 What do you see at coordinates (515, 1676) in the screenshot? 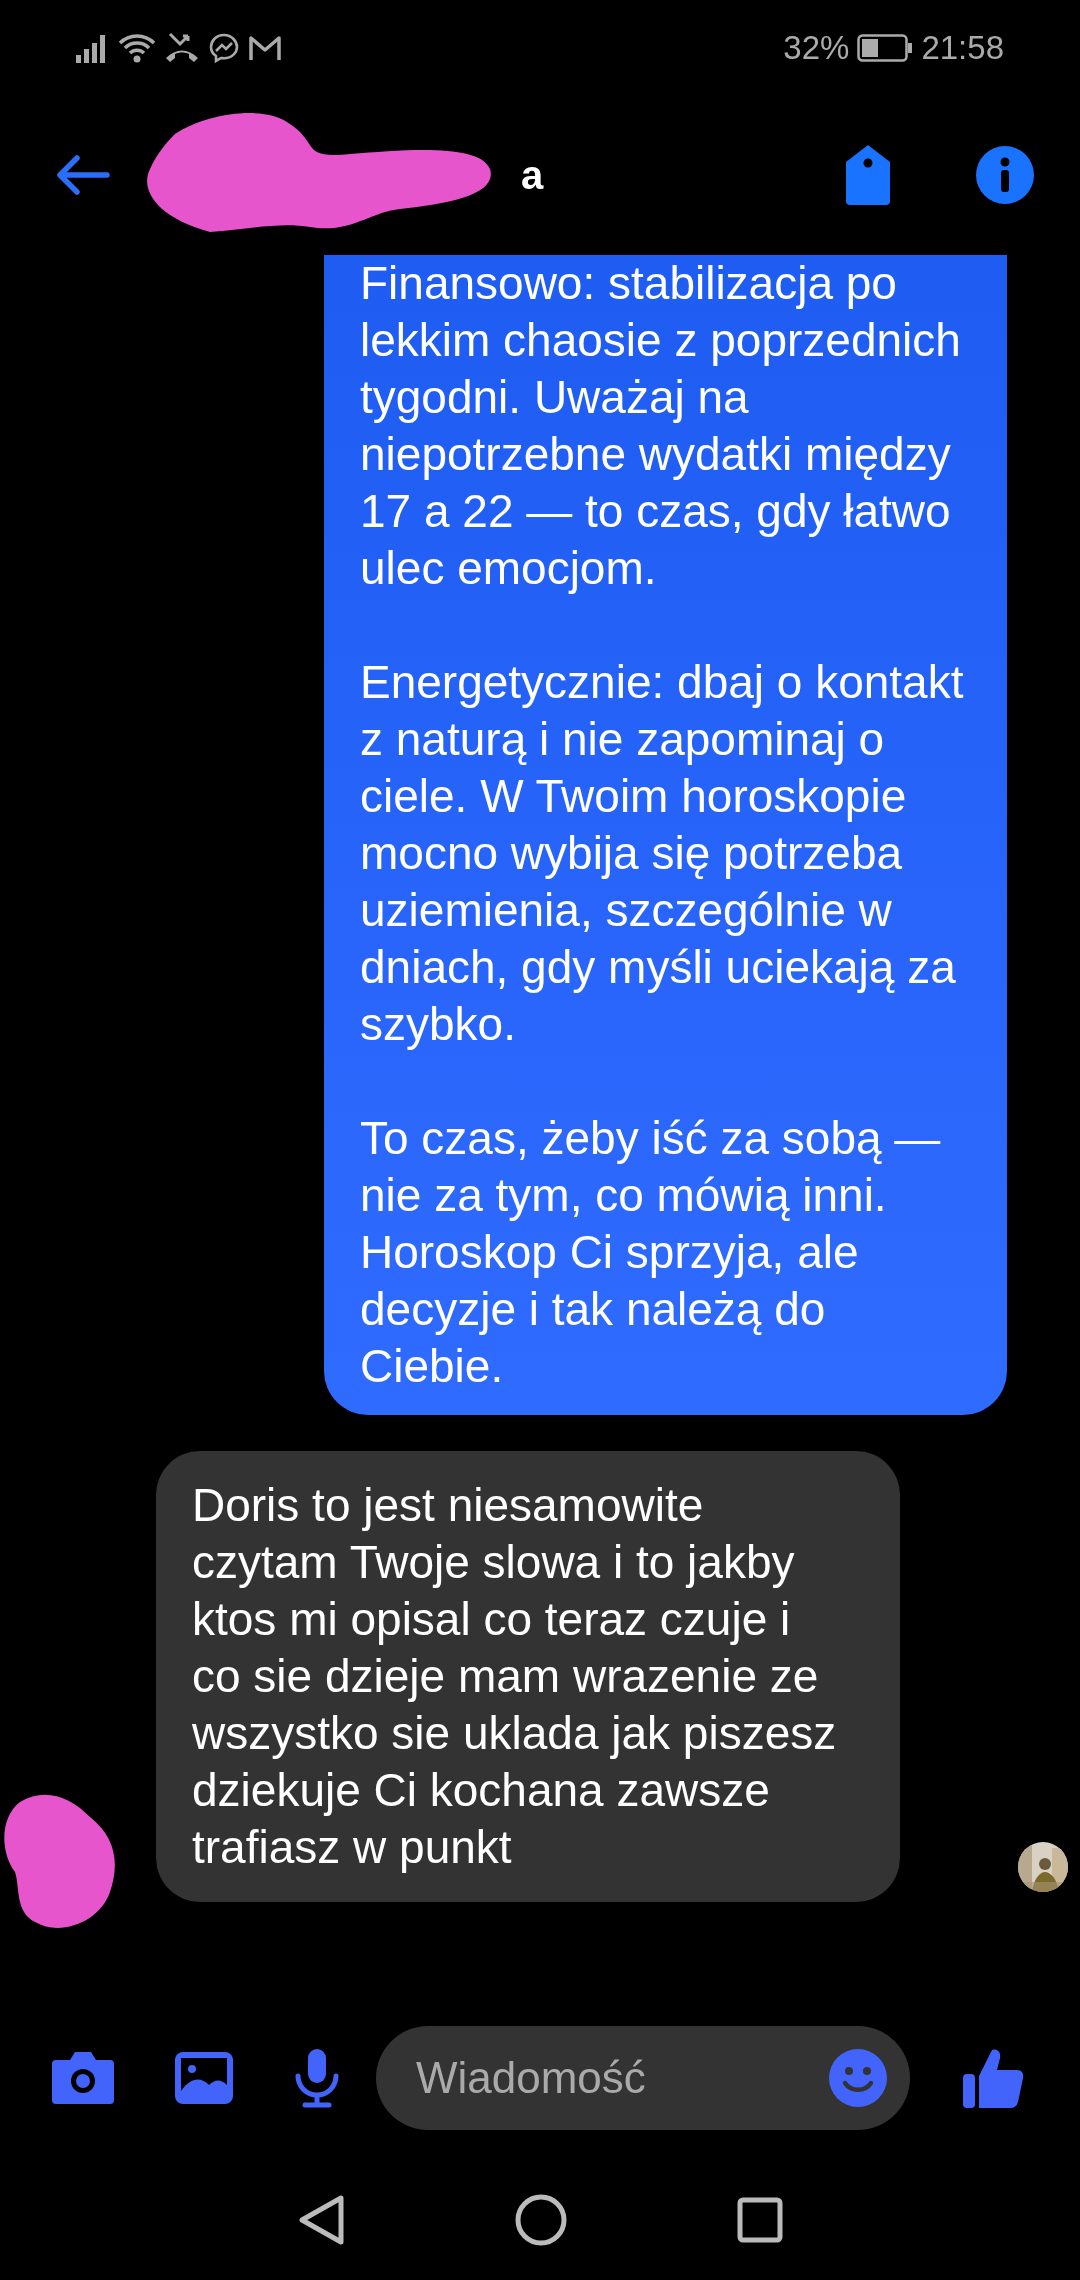
I see `message-text: Doris to jest niesamowite czytam Twoje slowa i to jakby ktos mi opisal co teraz czuje i co sie dzieje mam wrazenie ze wszystko sie uklada jak piszesz dziekuje Ci kochana zawsze trafiasz w punkt` at bounding box center [515, 1676].